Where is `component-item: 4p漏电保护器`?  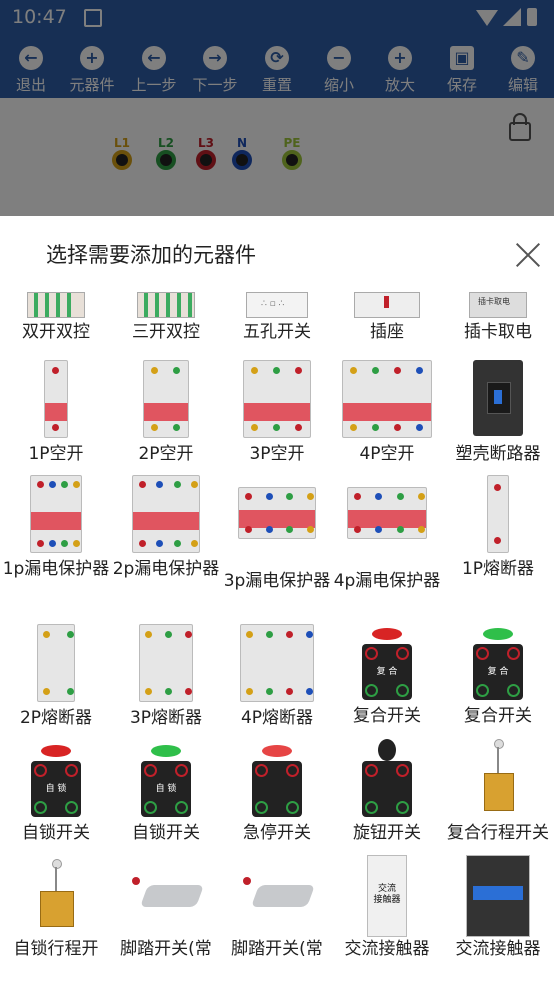 component-item: 4p漏电保护器 is located at coordinates (387, 534).